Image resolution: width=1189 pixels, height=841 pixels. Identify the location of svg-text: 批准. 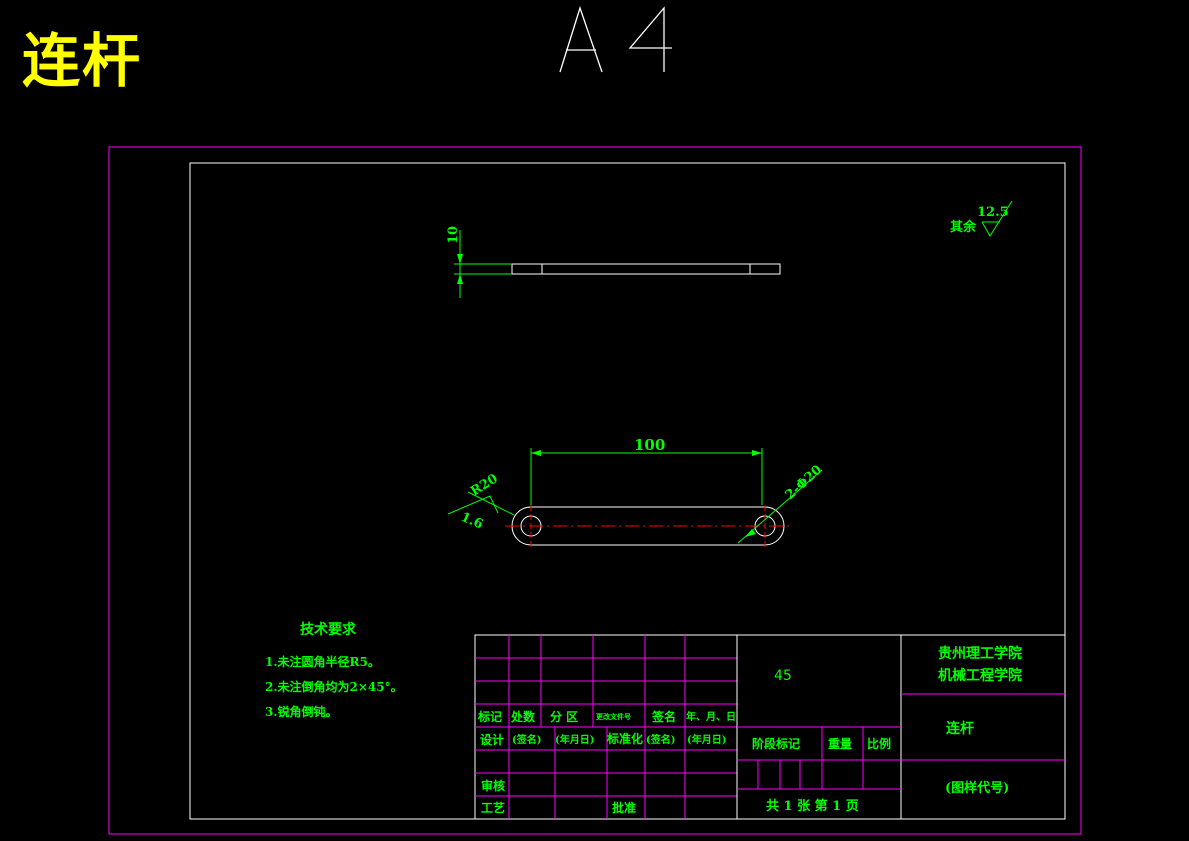
(624, 807).